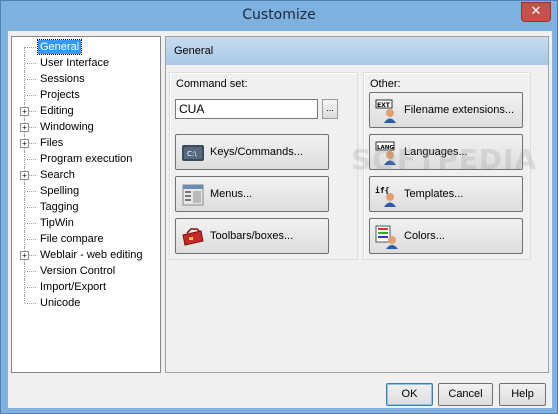 This screenshot has width=558, height=414. I want to click on menu-icon, so click(193, 195).